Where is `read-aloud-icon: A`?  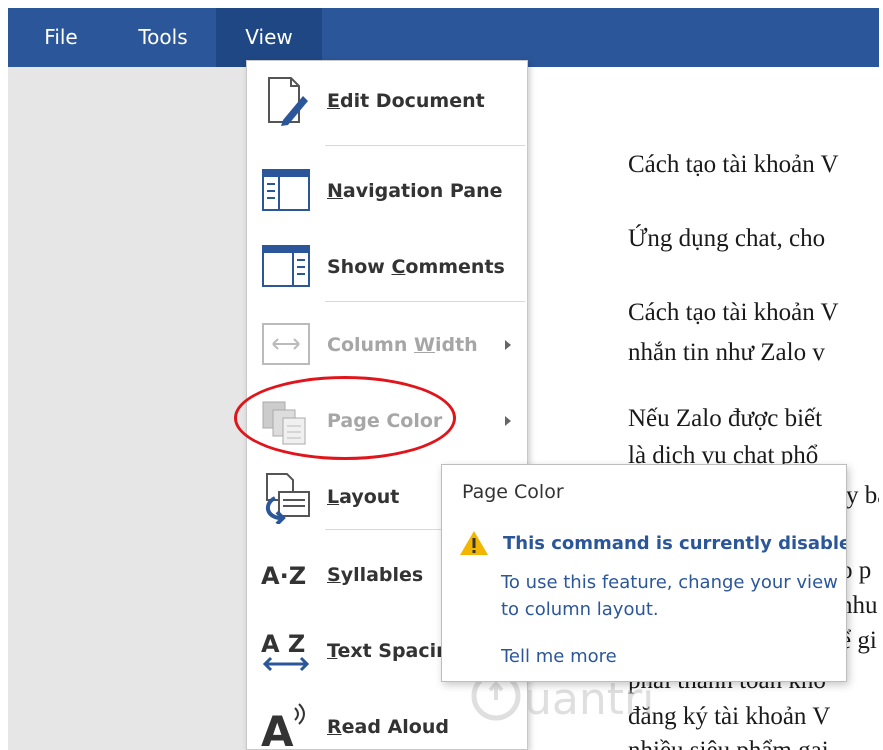 read-aloud-icon: A is located at coordinates (287, 725).